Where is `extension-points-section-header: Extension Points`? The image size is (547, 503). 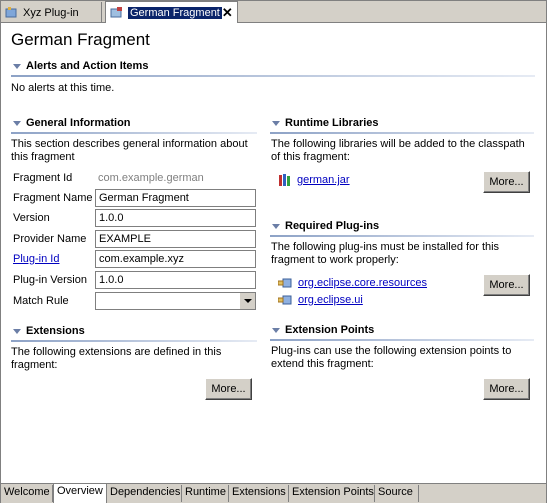
extension-points-section-header: Extension Points is located at coordinates (323, 330).